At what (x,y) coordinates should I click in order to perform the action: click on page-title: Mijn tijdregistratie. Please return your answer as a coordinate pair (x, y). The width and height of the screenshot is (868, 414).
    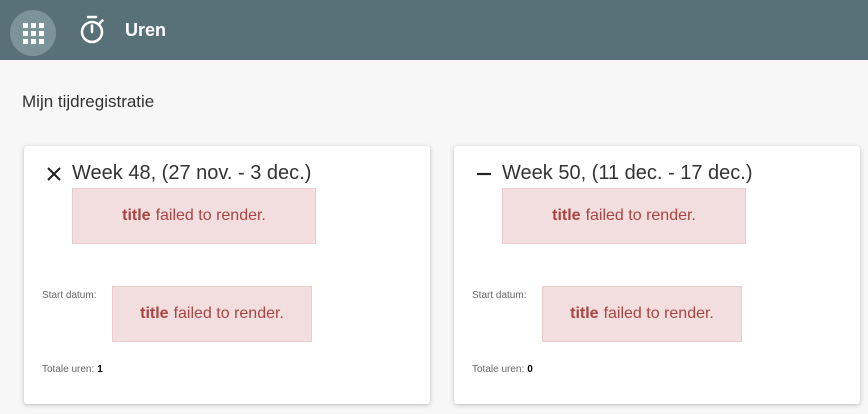
    Looking at the image, I should click on (88, 101).